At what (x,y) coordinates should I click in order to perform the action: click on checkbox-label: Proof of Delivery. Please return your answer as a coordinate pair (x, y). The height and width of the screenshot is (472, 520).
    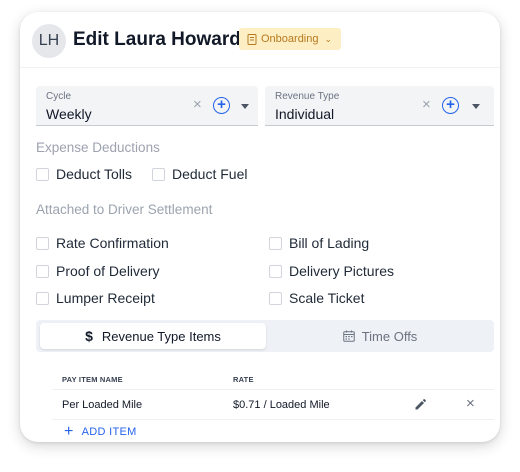
    Looking at the image, I should click on (108, 271).